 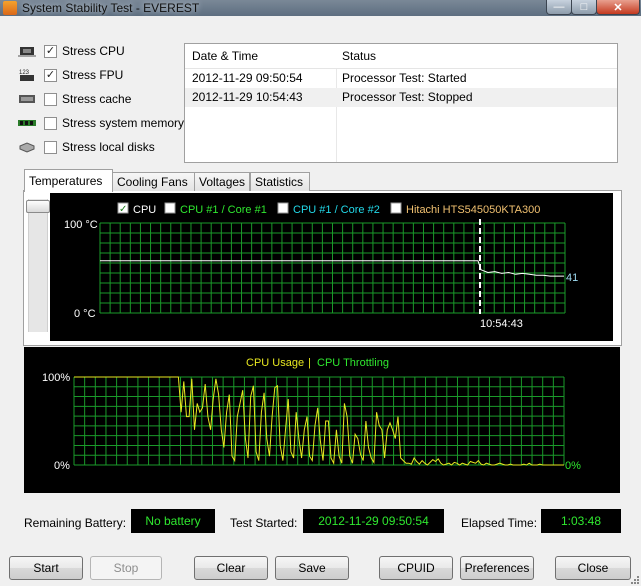 I want to click on legend-checkbox-hdd, so click(x=396, y=208).